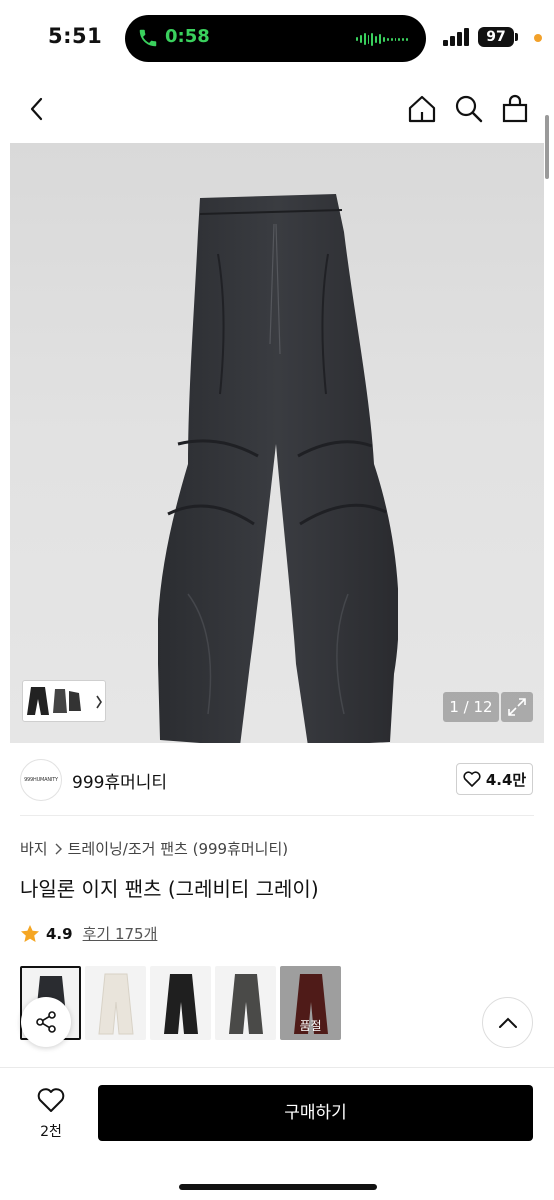 This screenshot has height=1200, width=554. What do you see at coordinates (516, 37) in the screenshot?
I see `battery-nub` at bounding box center [516, 37].